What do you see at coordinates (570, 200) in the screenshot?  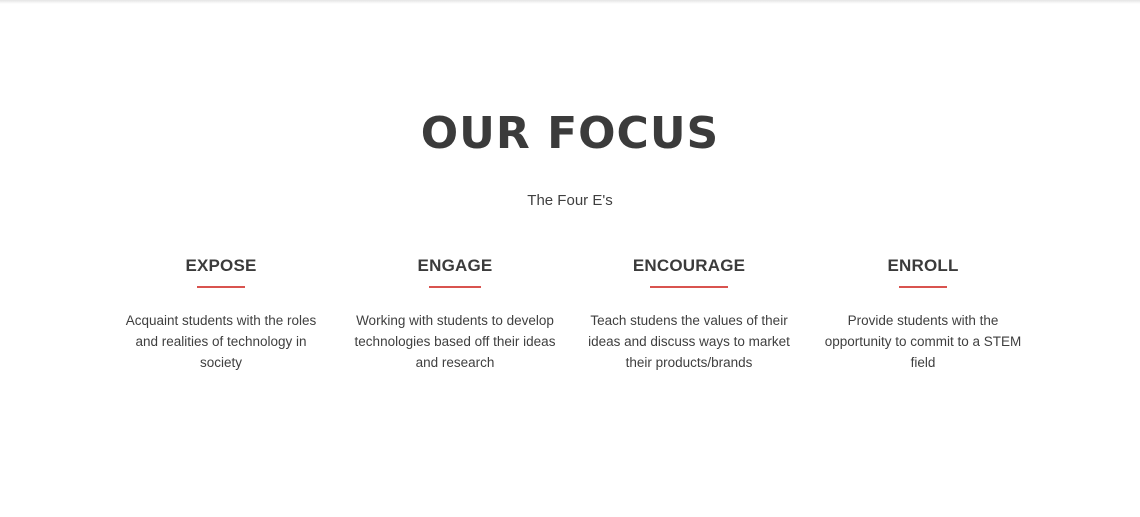 I see `section-subtitle: The Four E's` at bounding box center [570, 200].